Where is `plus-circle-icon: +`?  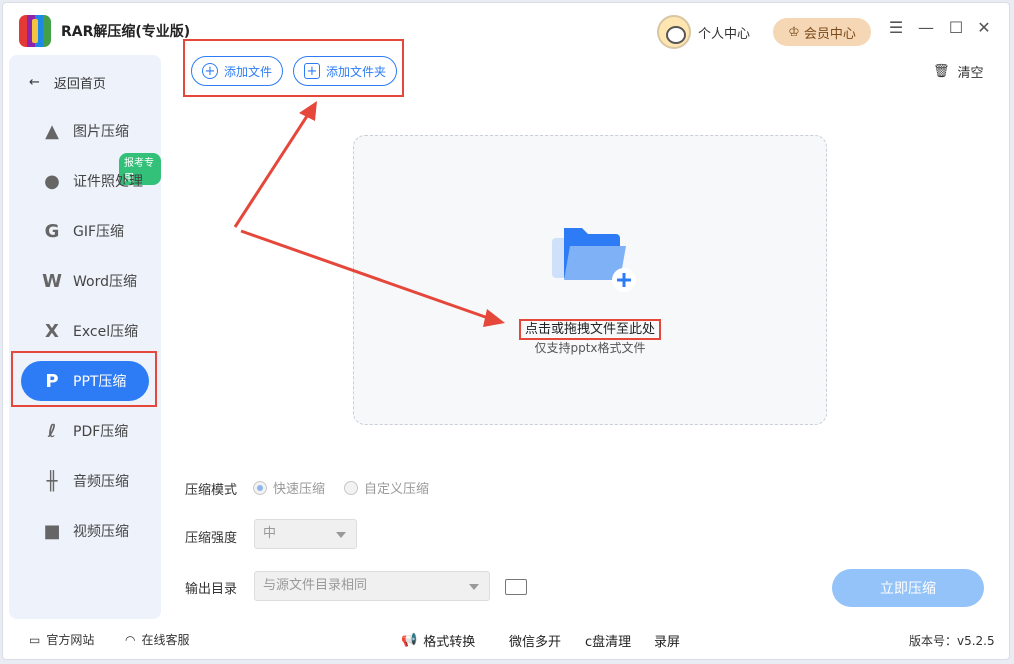
plus-circle-icon: + is located at coordinates (210, 71).